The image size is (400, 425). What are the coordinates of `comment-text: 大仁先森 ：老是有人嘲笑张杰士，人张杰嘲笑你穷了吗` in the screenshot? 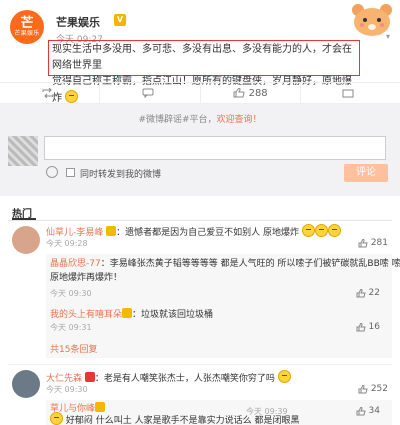 It's located at (196, 378).